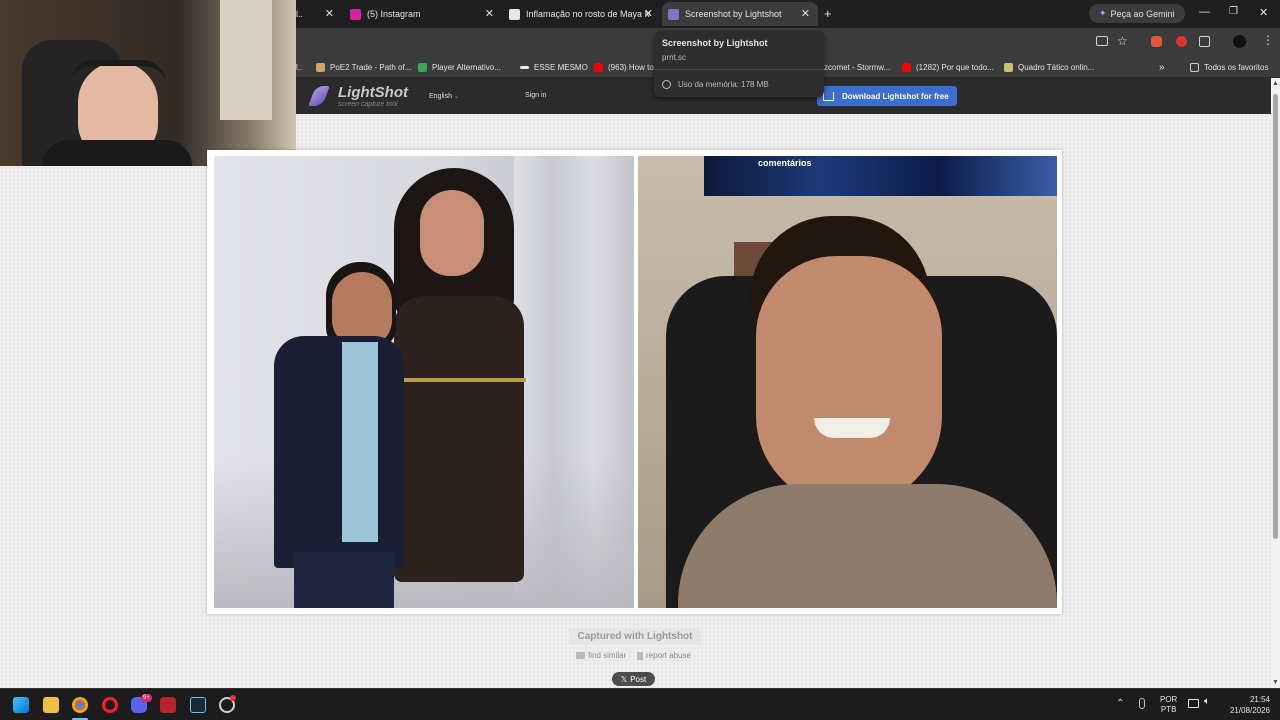 The image size is (1280, 720). I want to click on language-label: English, so click(440, 96).